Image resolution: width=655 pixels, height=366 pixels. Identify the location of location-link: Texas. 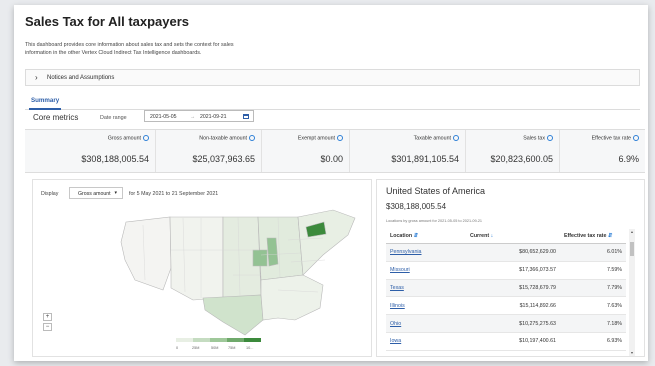
(426, 288).